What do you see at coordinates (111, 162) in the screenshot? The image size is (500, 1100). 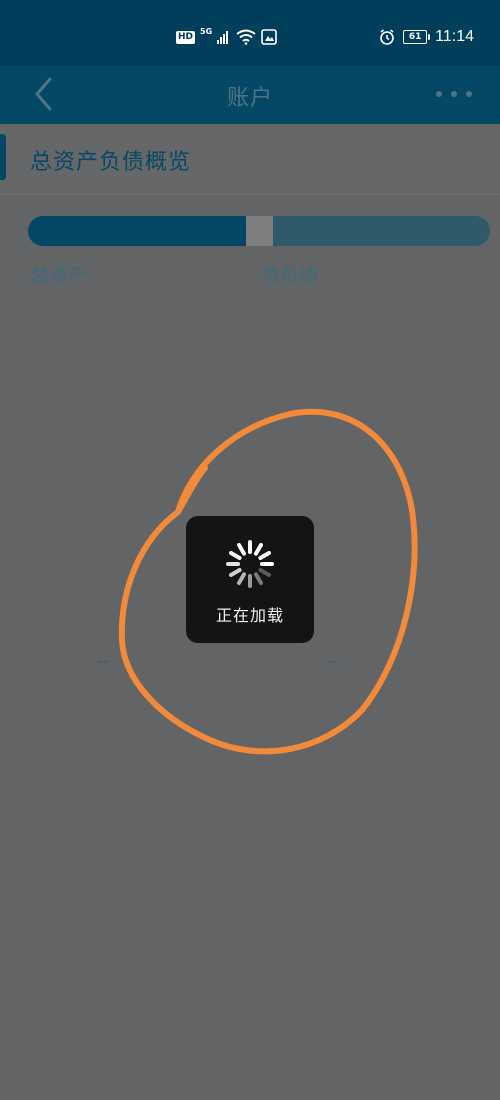 I see `section-title: 总资产负债概览` at bounding box center [111, 162].